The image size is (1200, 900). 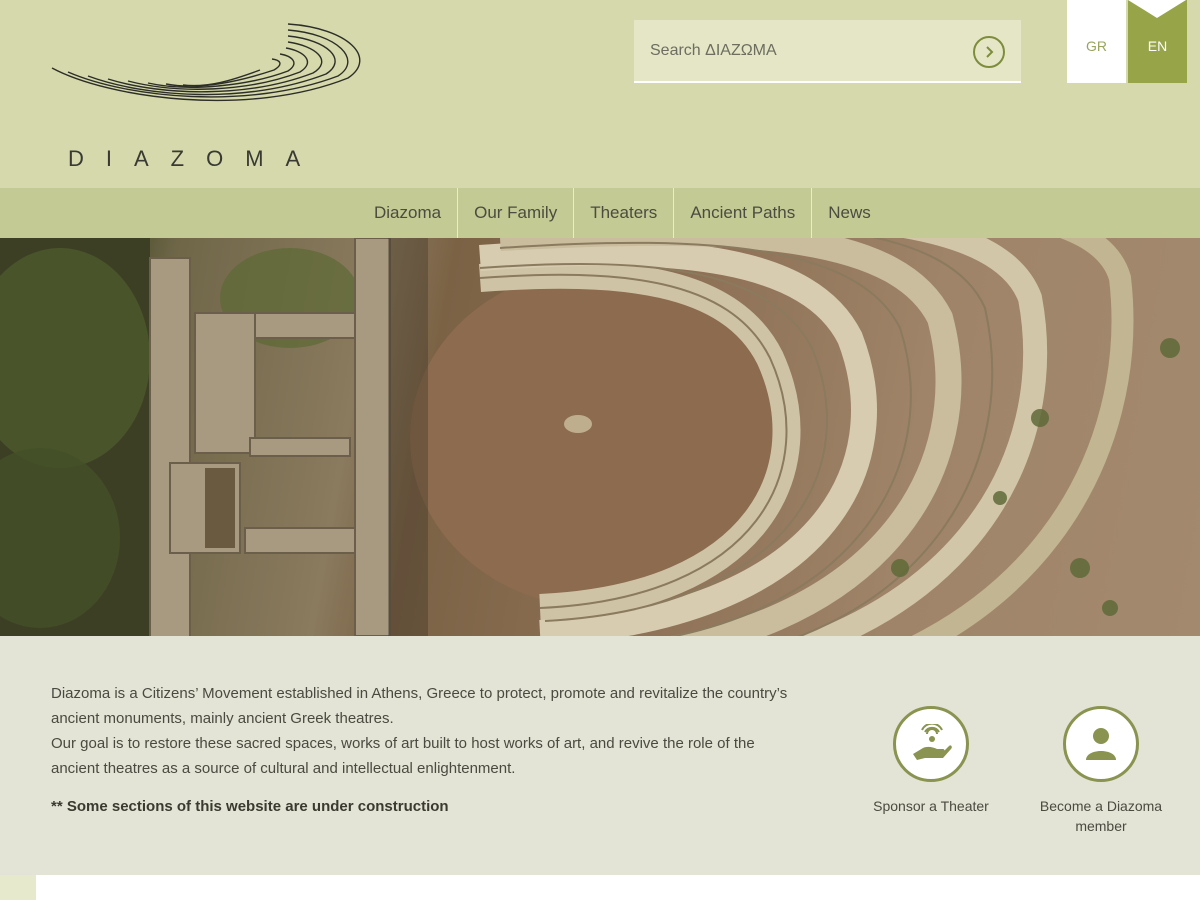 What do you see at coordinates (742, 213) in the screenshot?
I see `nav-item-ancient-paths: Ancient Paths` at bounding box center [742, 213].